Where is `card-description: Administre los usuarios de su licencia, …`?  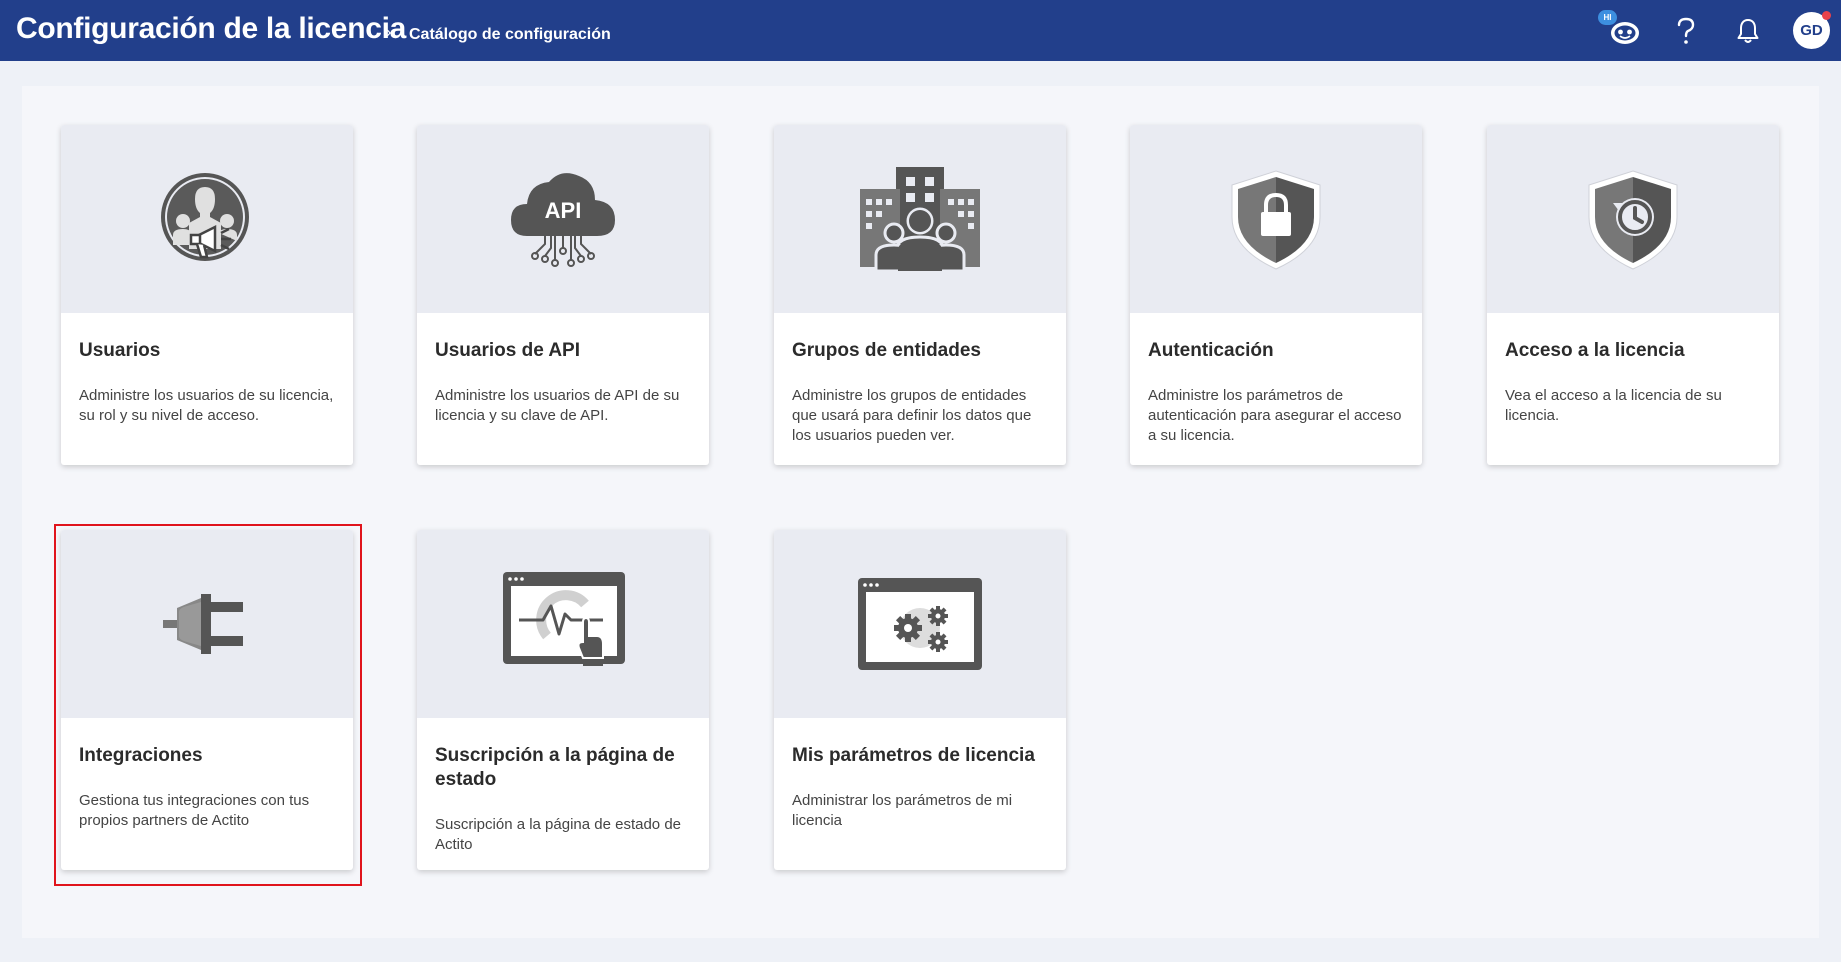
card-description: Administre los usuarios de su licencia, … is located at coordinates (206, 405).